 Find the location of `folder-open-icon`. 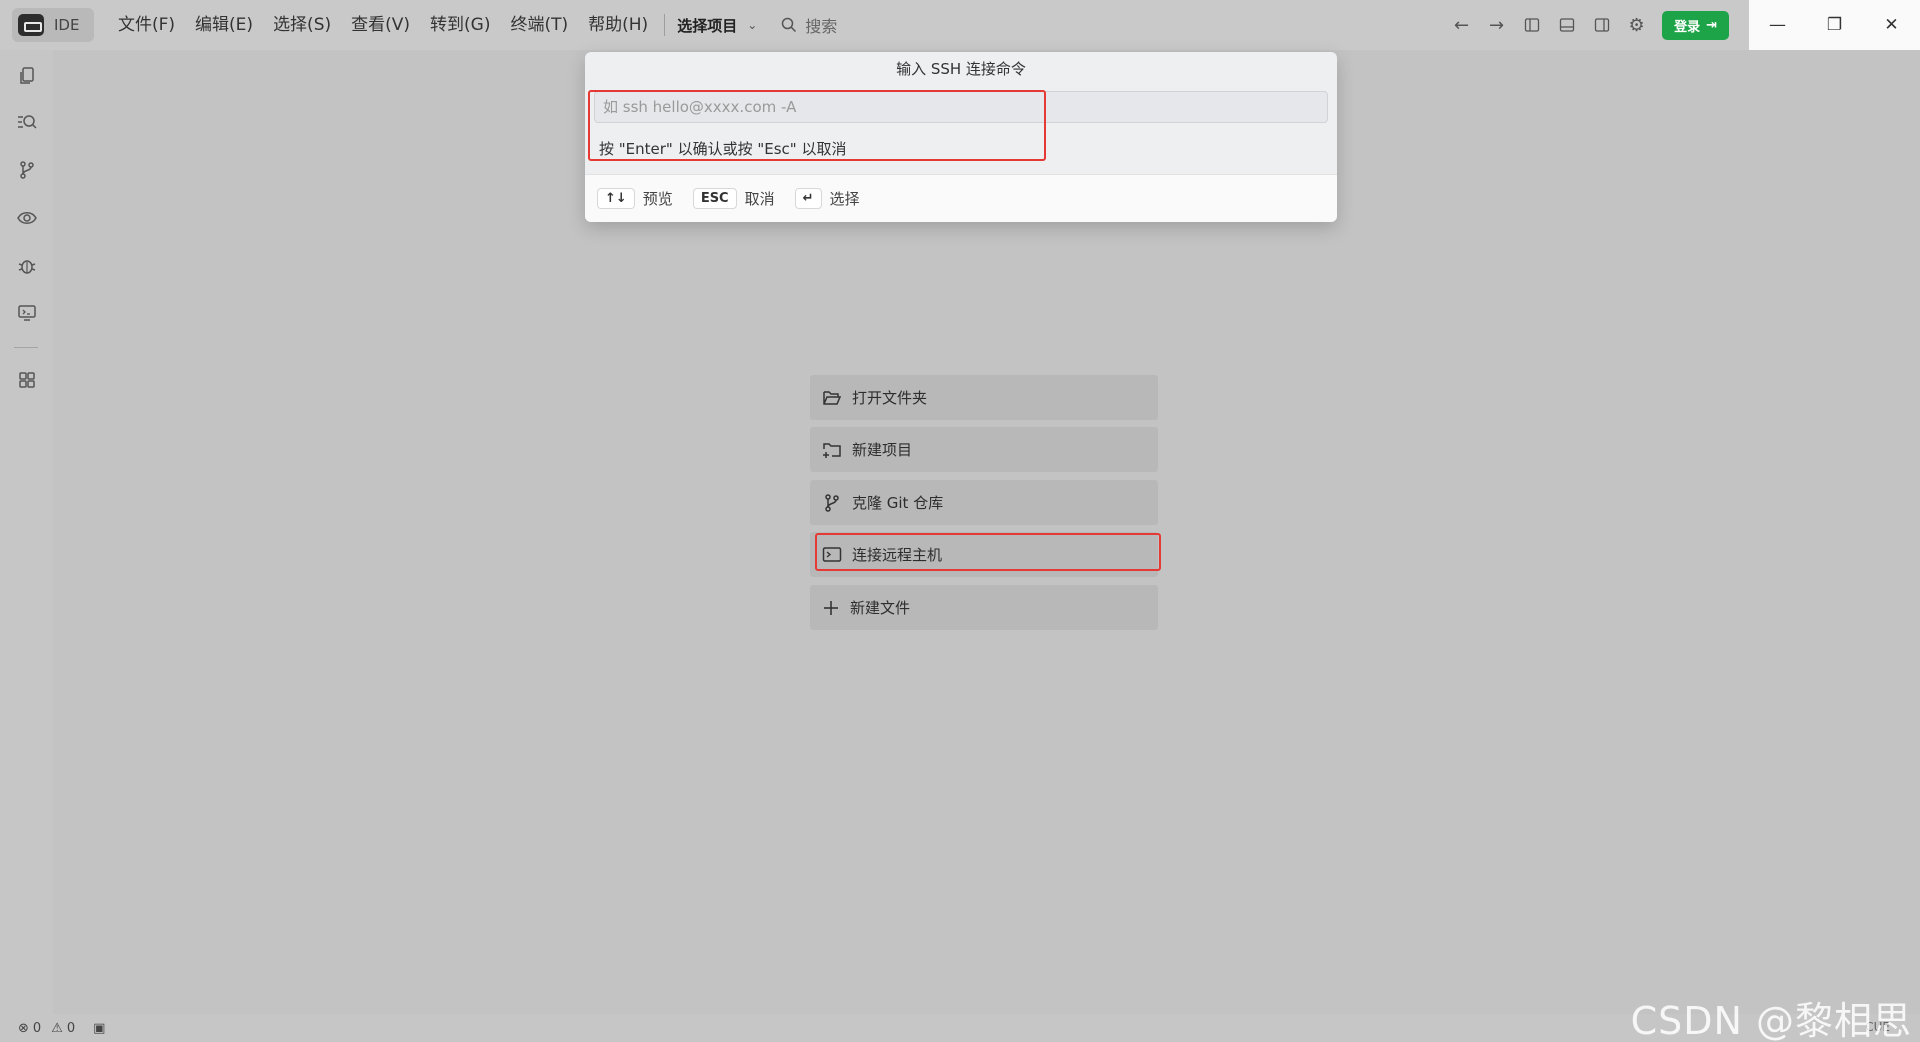

folder-open-icon is located at coordinates (832, 397).